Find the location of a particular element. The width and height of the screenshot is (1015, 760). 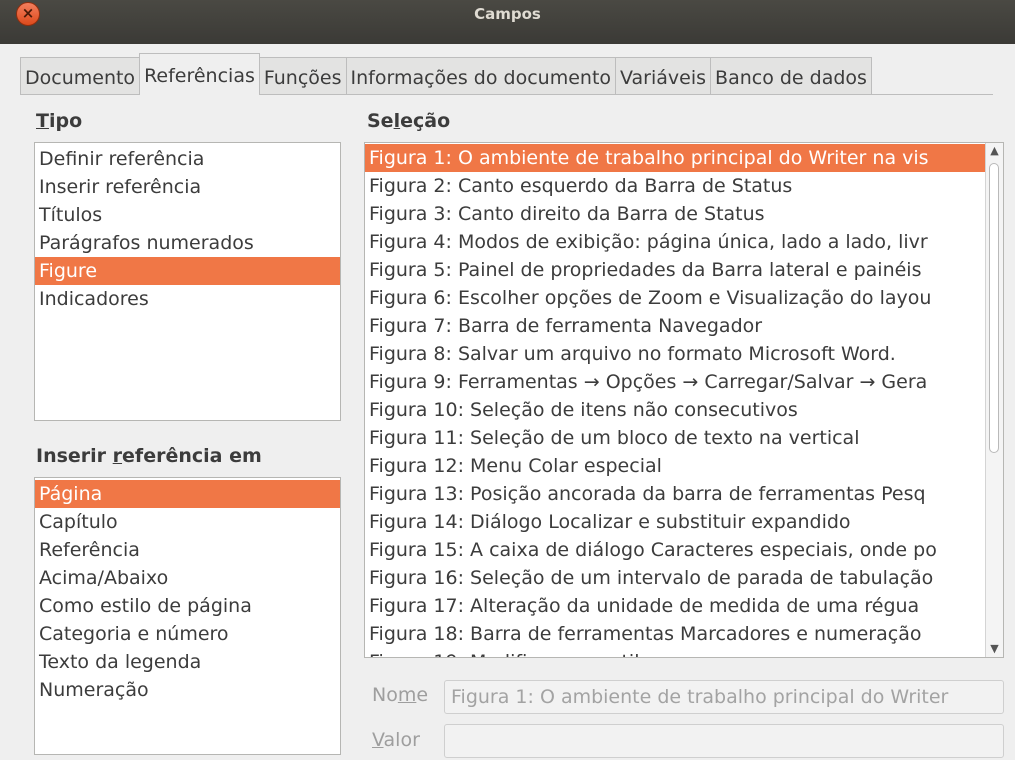

tab-informacoes-documento: Informações do documento is located at coordinates (481, 76).